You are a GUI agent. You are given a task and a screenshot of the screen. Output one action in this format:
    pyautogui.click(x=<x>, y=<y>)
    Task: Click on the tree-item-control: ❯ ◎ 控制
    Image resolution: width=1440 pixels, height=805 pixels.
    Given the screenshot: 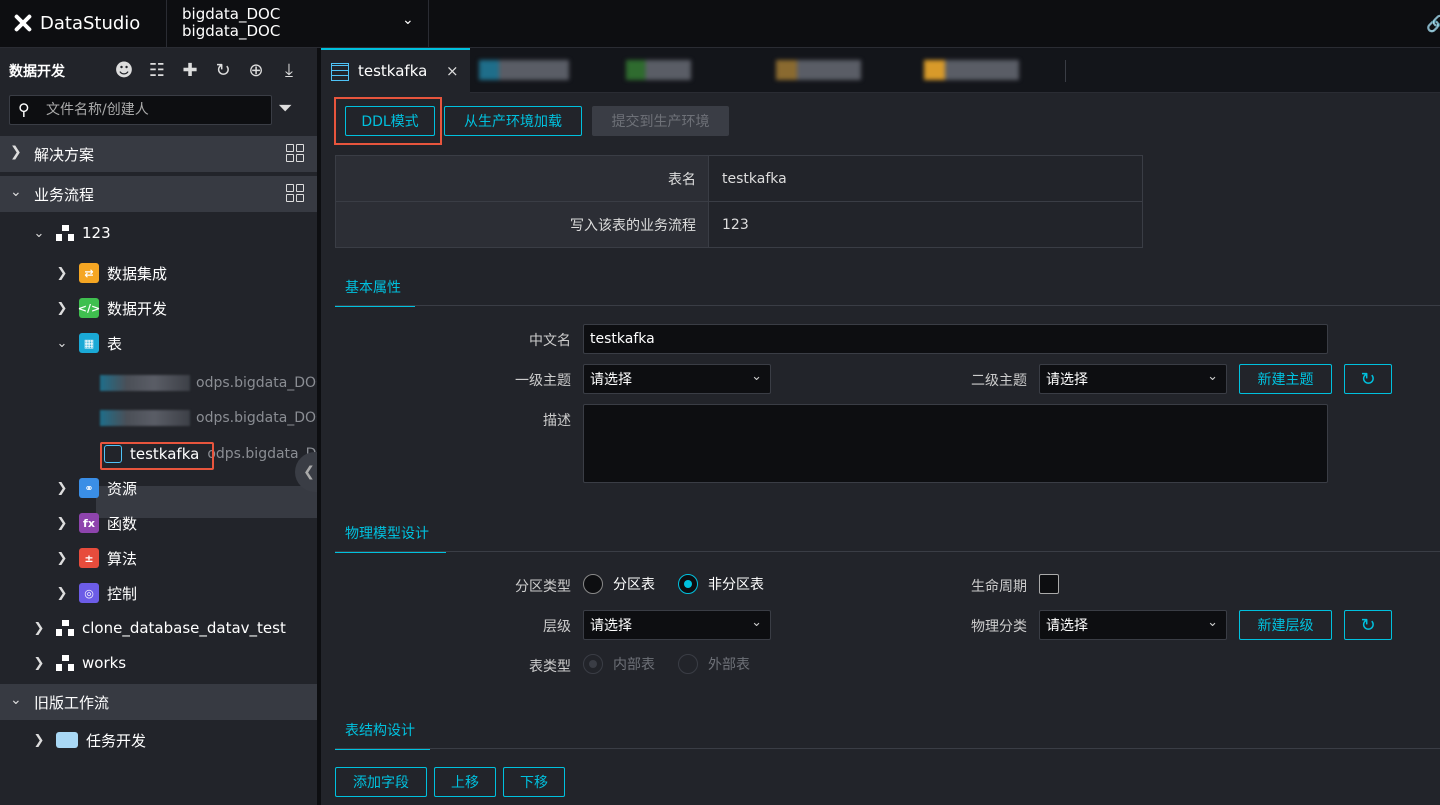 What is the action you would take?
    pyautogui.click(x=96, y=593)
    